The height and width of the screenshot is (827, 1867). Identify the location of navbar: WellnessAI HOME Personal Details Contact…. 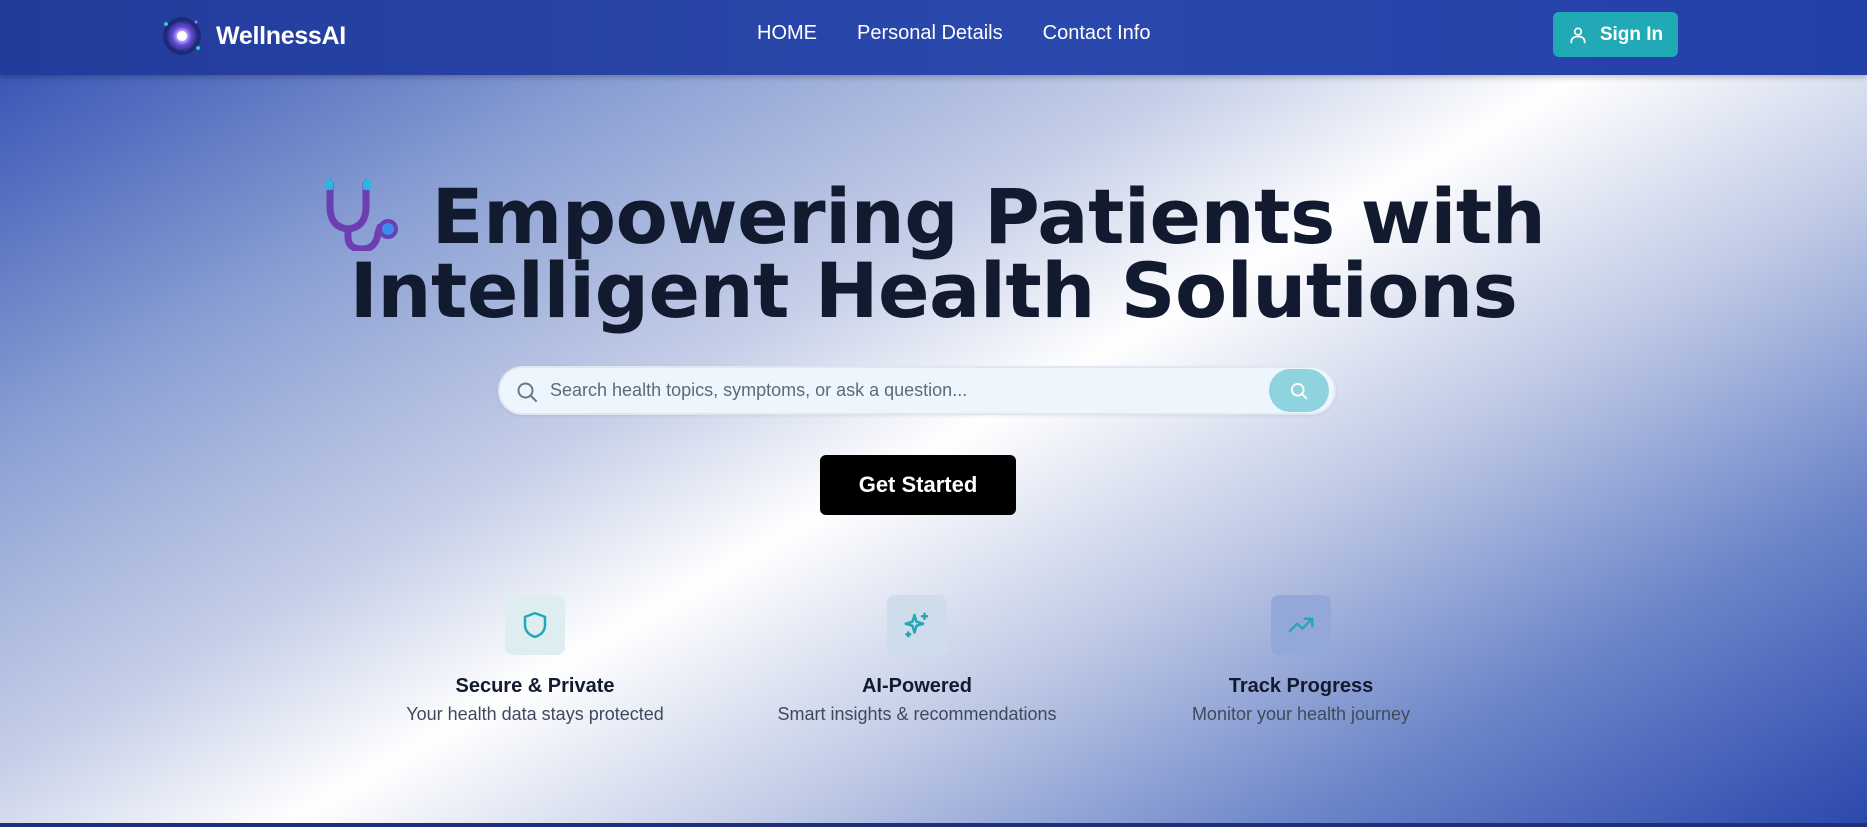
(933, 37).